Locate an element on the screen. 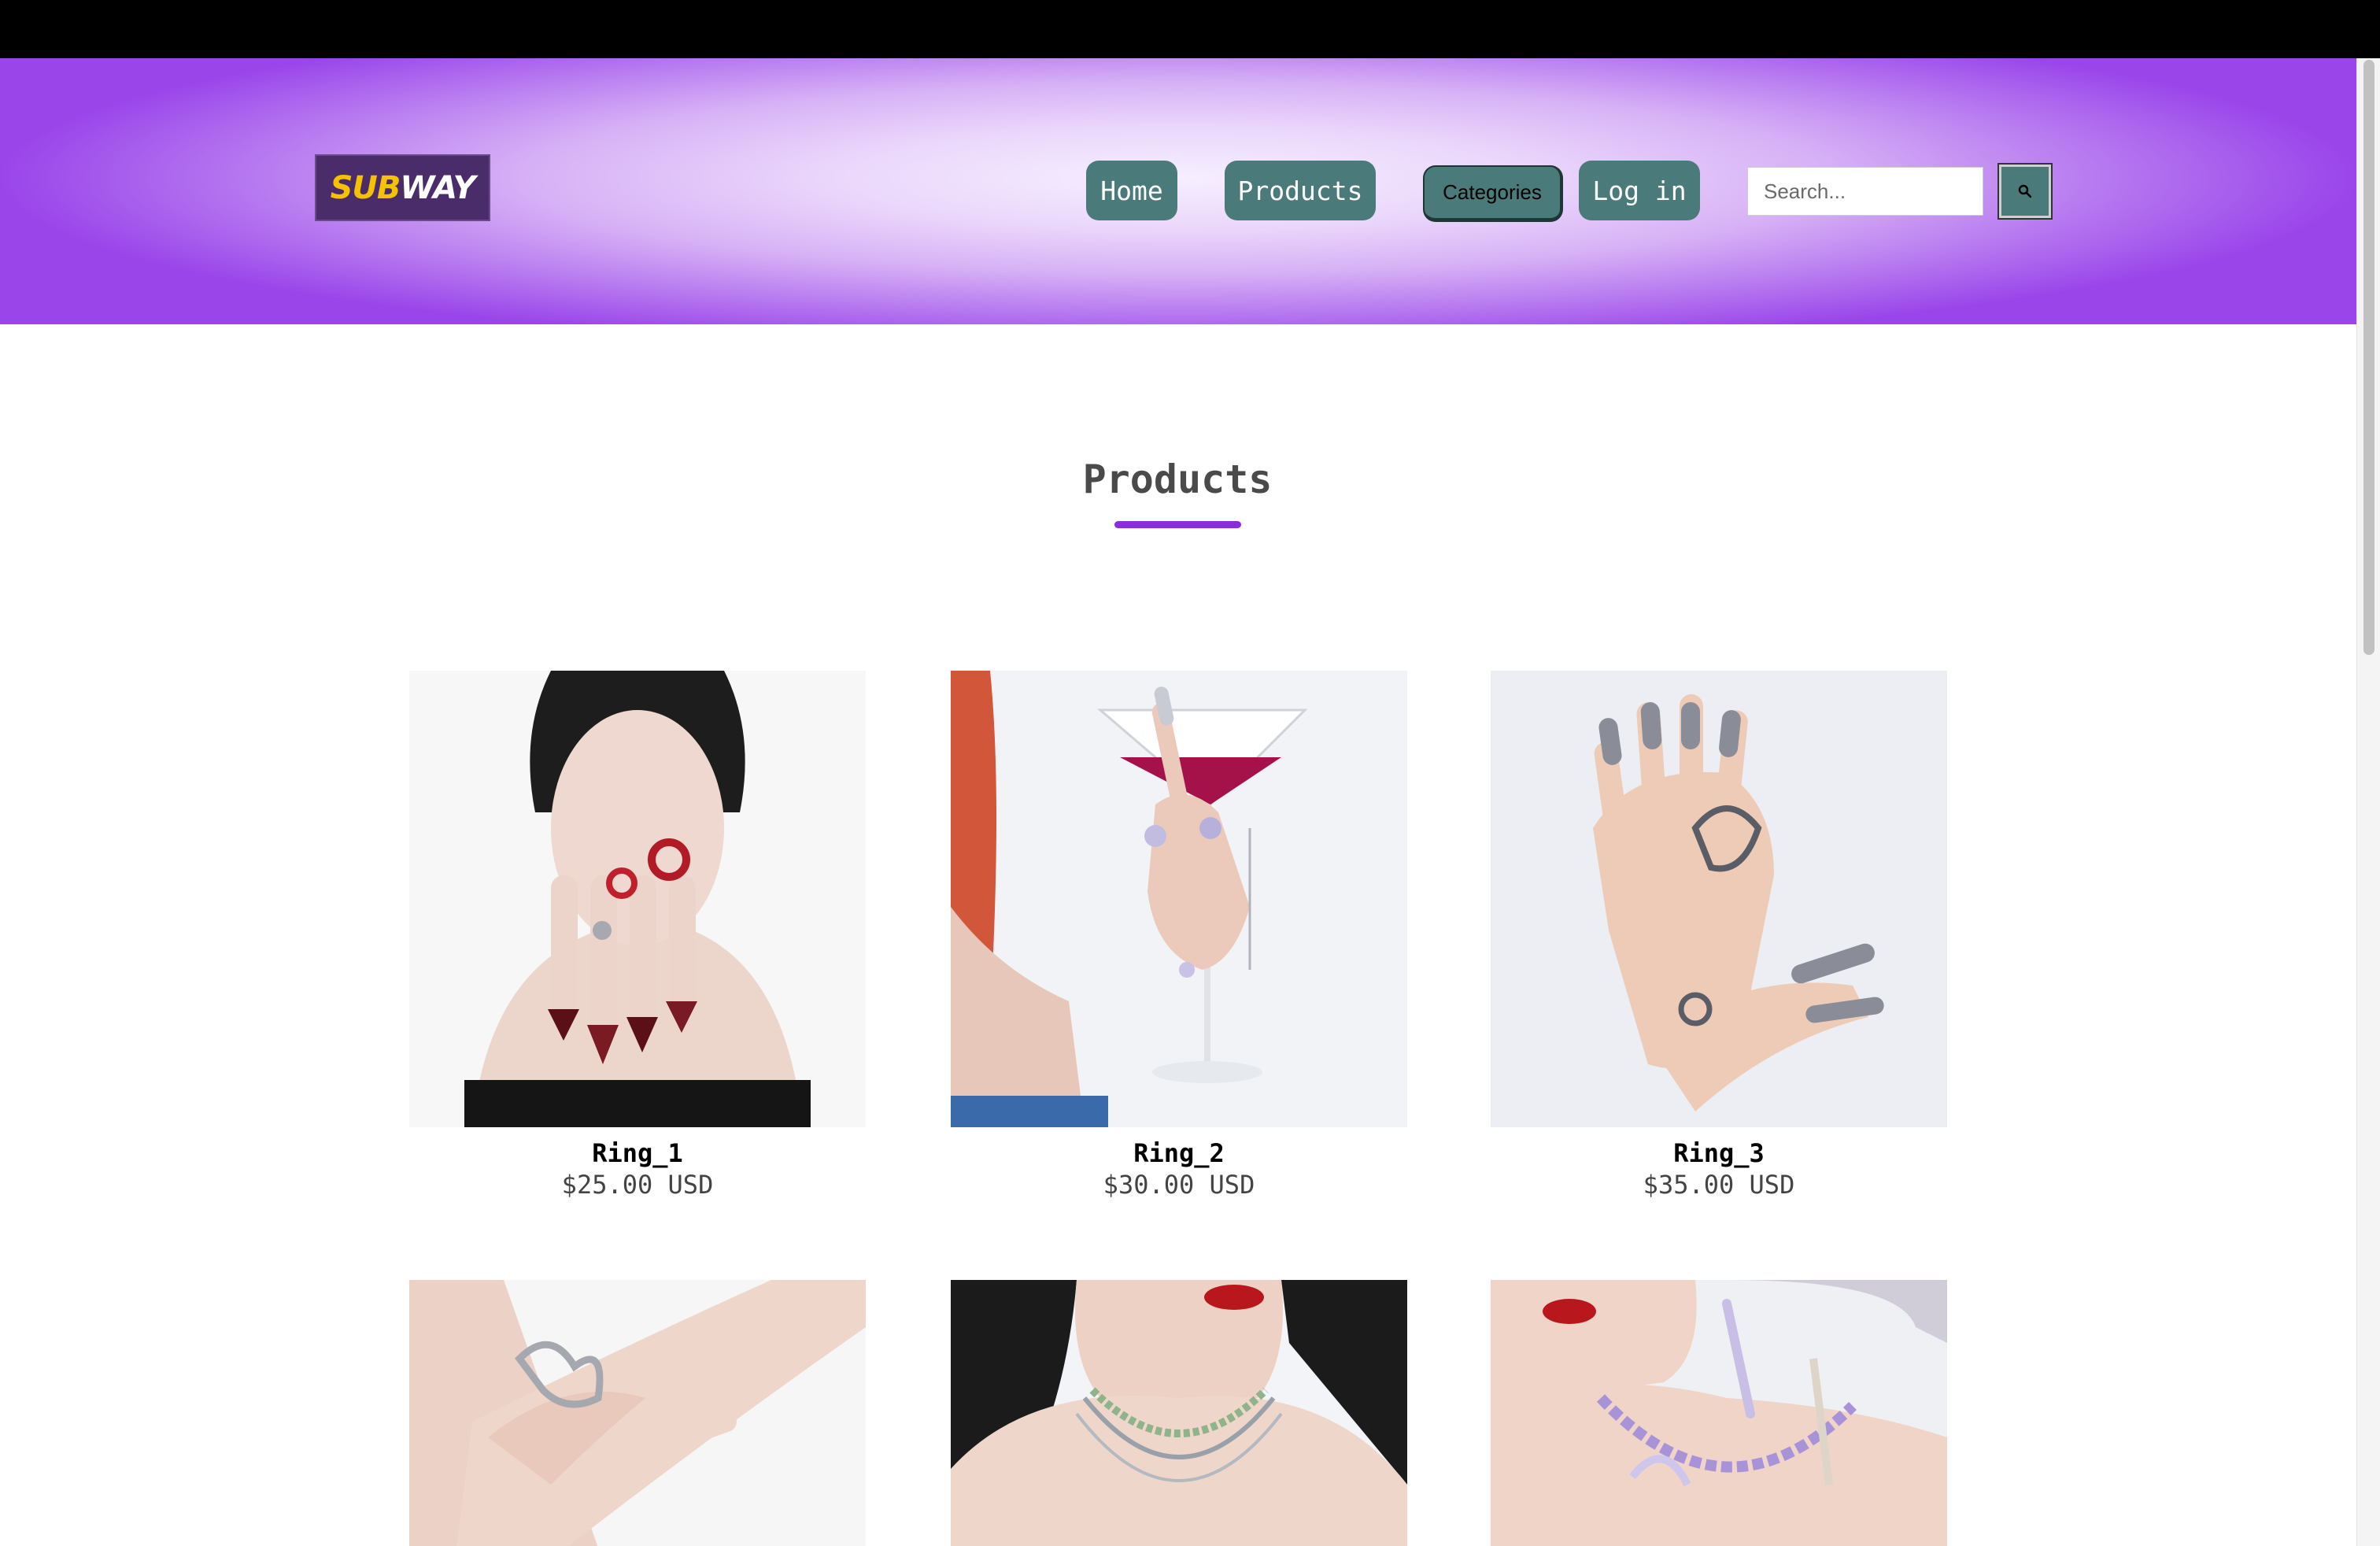 This screenshot has height=1546, width=2380. page-title: Products is located at coordinates (1177, 480).